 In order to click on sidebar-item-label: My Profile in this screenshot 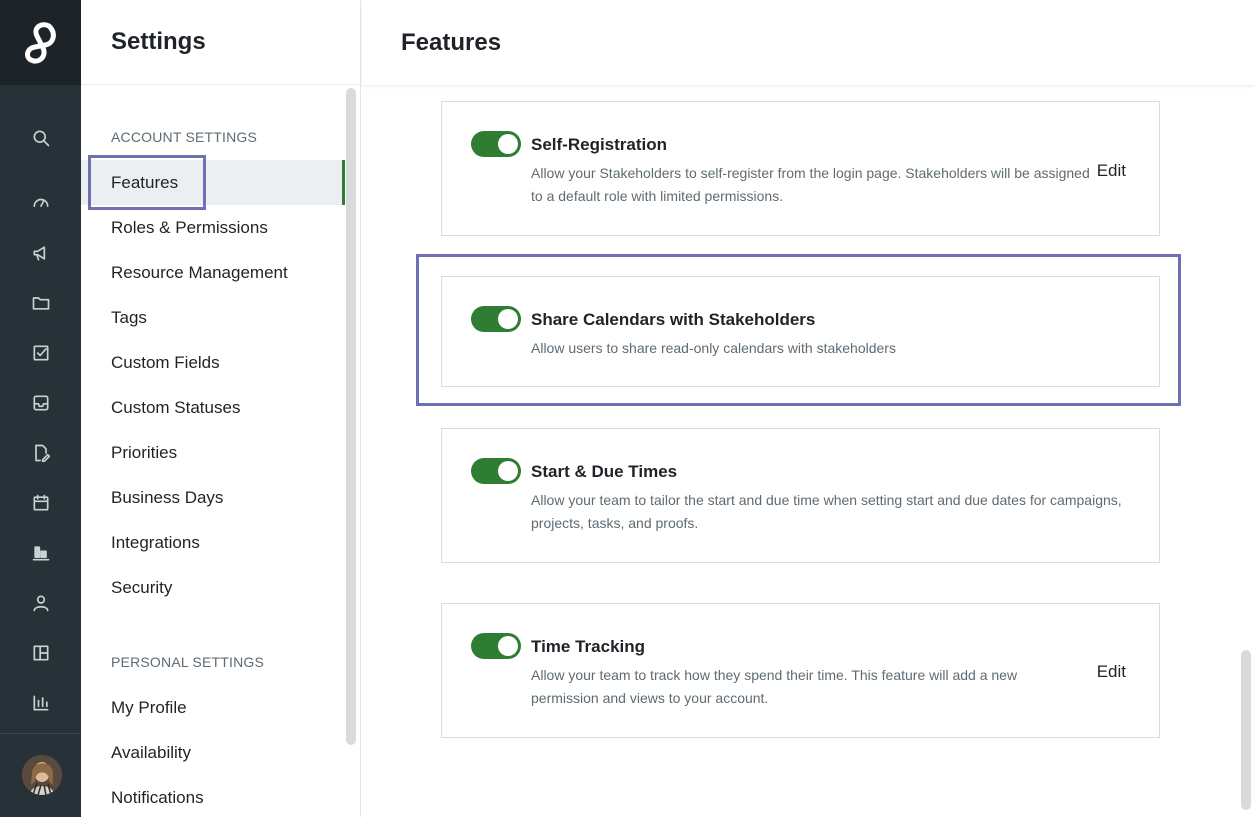, I will do `click(149, 707)`.